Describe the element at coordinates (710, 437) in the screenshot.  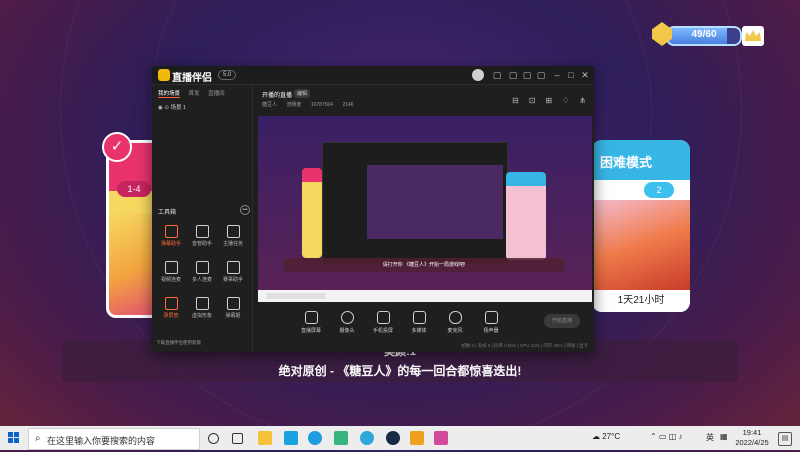
I see `ime-indicator: 英` at that location.